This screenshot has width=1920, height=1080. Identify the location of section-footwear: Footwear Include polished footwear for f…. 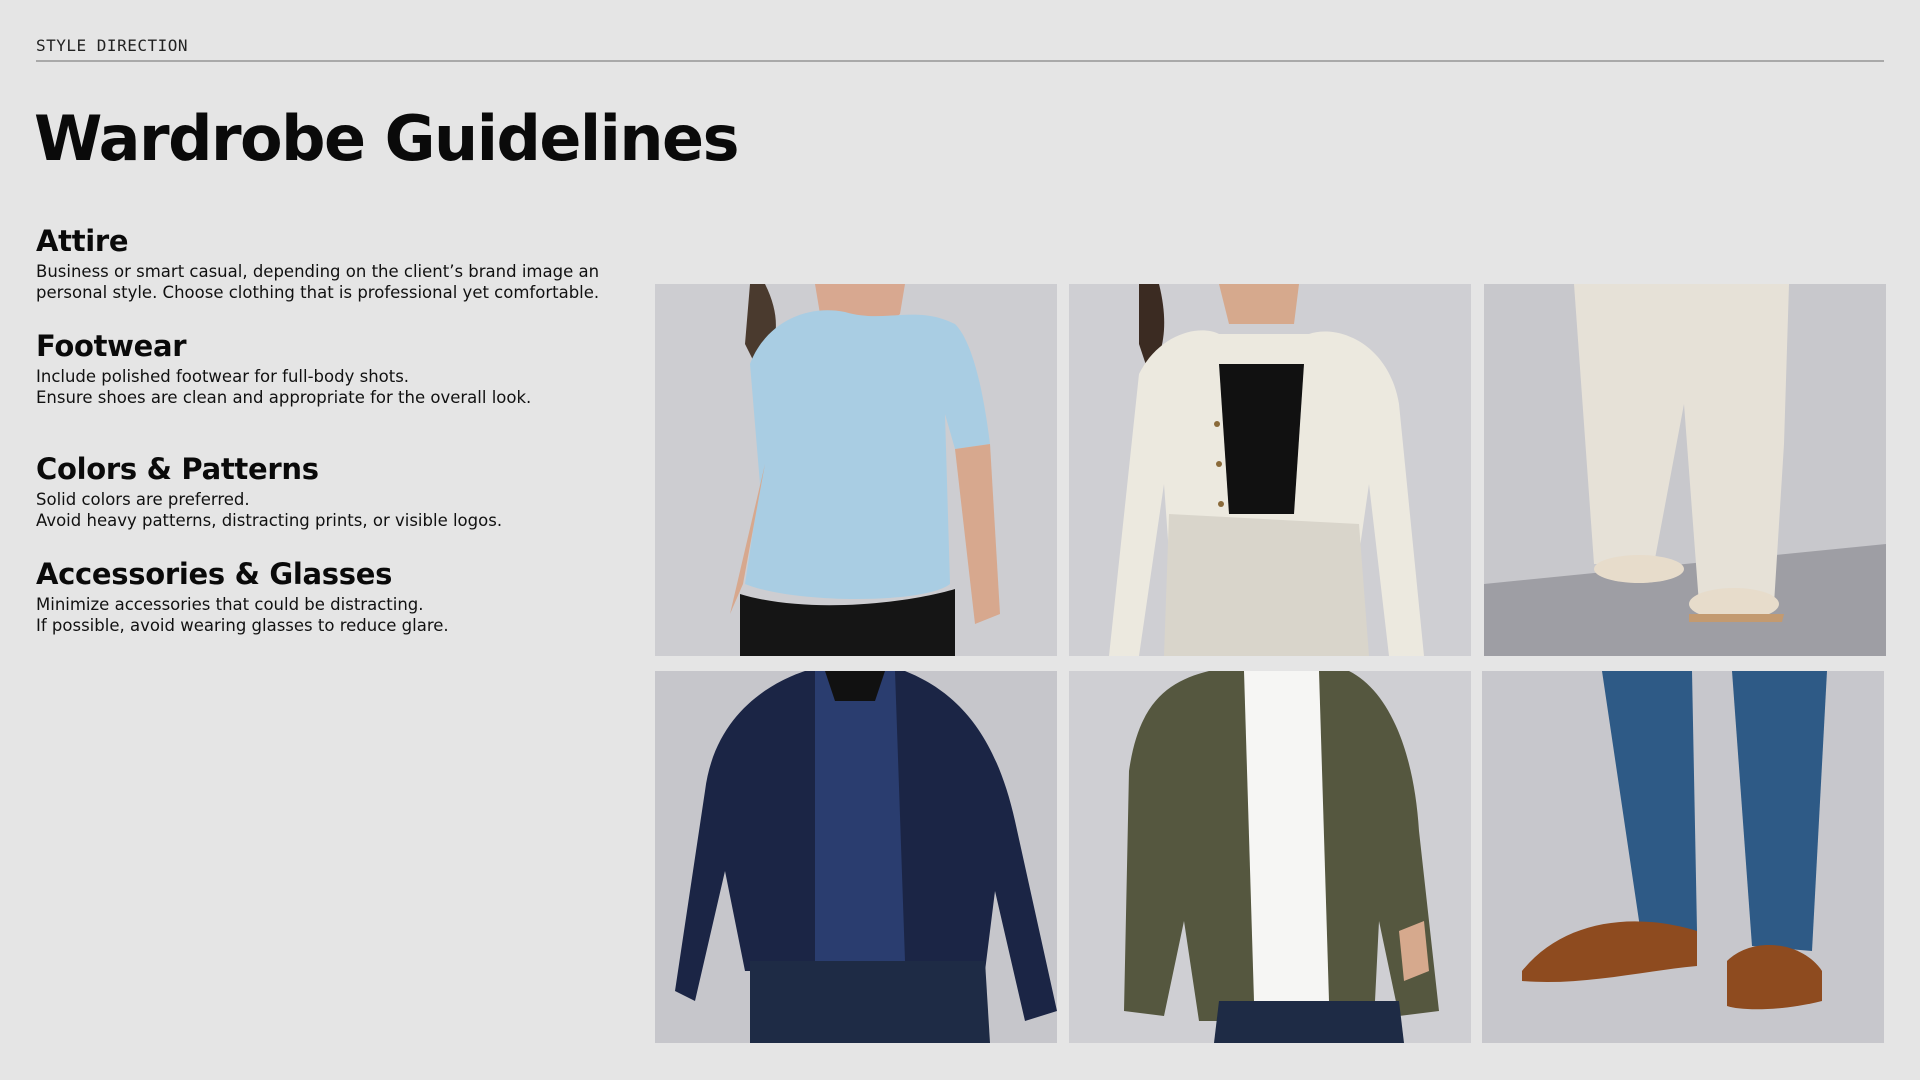
(336, 369).